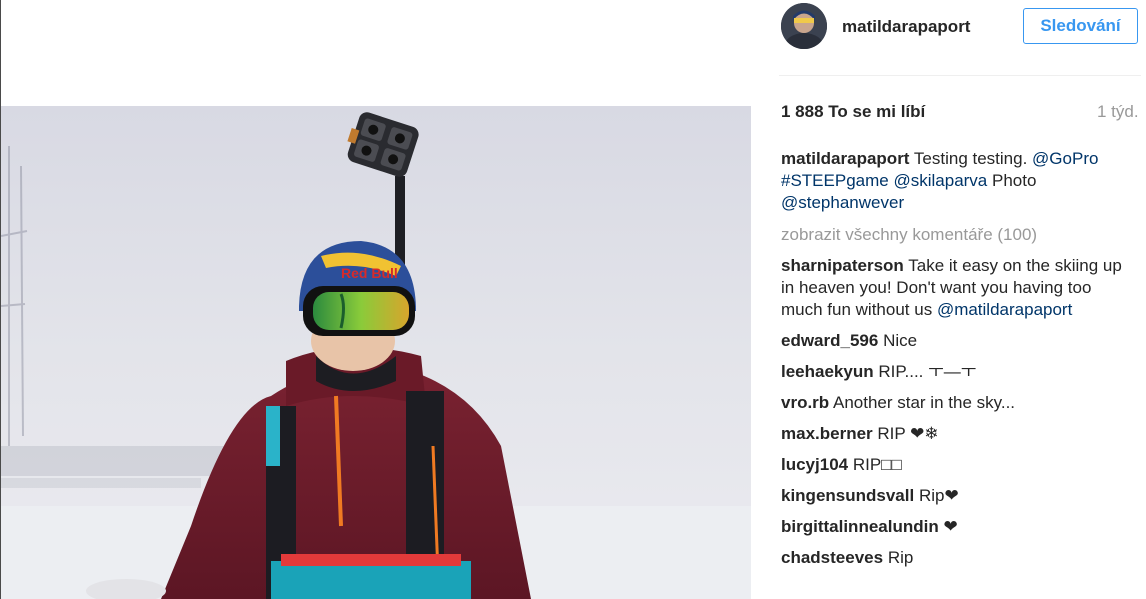 Image resolution: width=1146 pixels, height=599 pixels. What do you see at coordinates (955, 434) in the screenshot?
I see `comment-item: max.berner RIP ❤❄` at bounding box center [955, 434].